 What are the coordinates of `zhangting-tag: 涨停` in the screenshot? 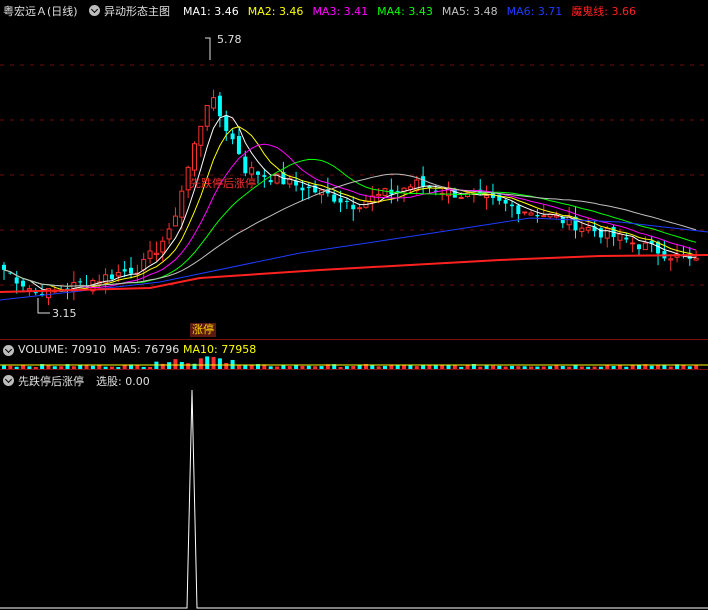 It's located at (203, 330).